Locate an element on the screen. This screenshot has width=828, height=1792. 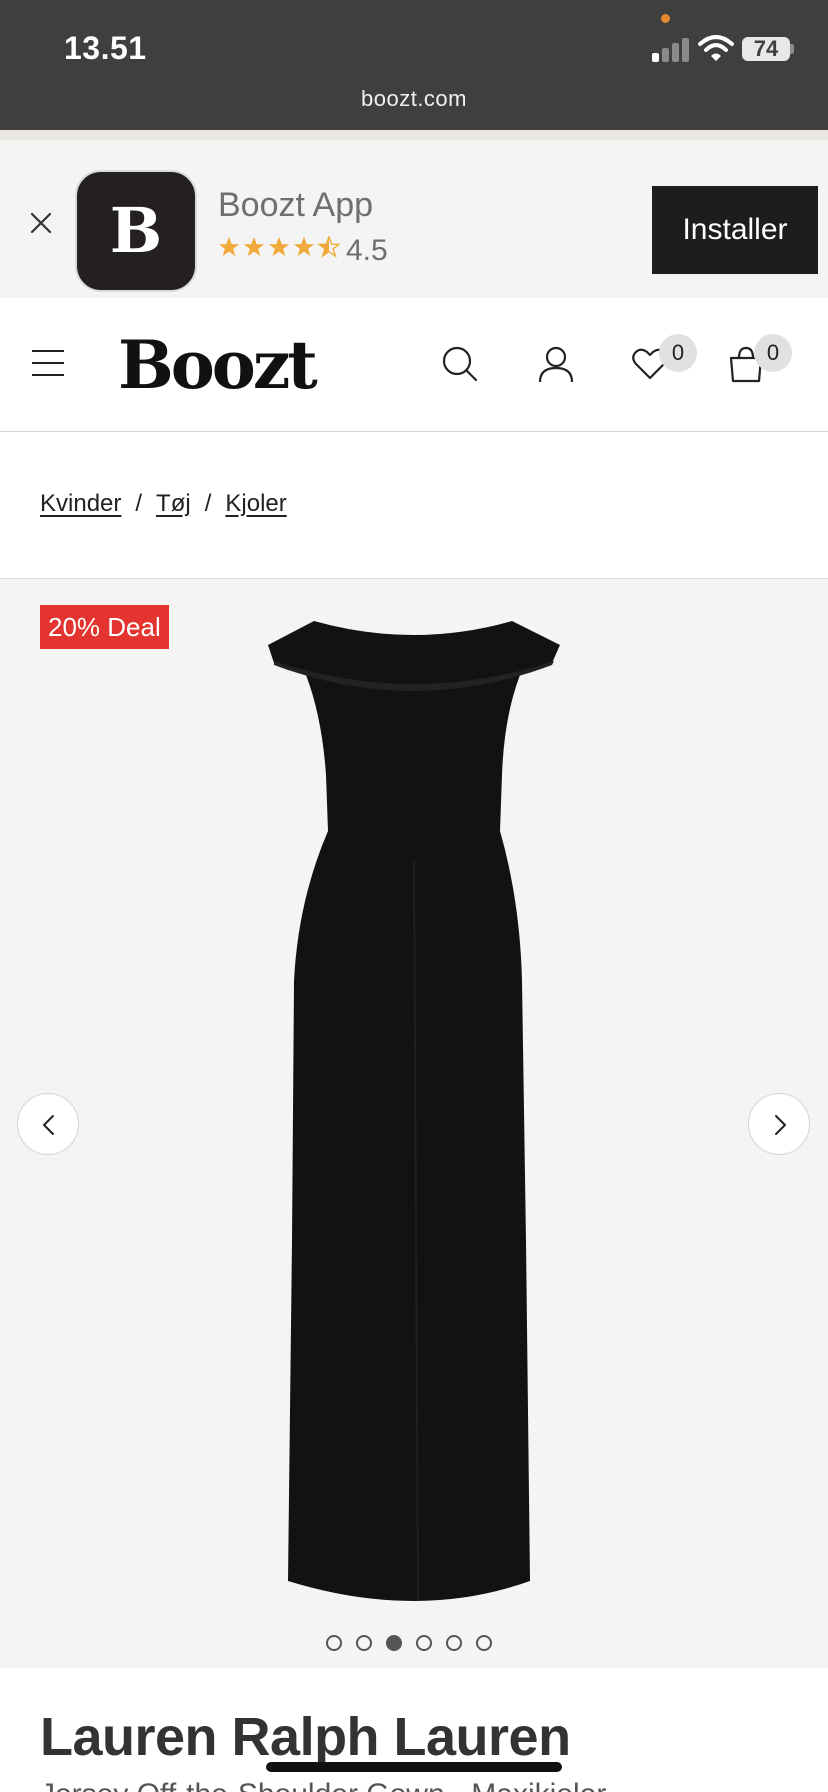
close-icon is located at coordinates (41, 223).